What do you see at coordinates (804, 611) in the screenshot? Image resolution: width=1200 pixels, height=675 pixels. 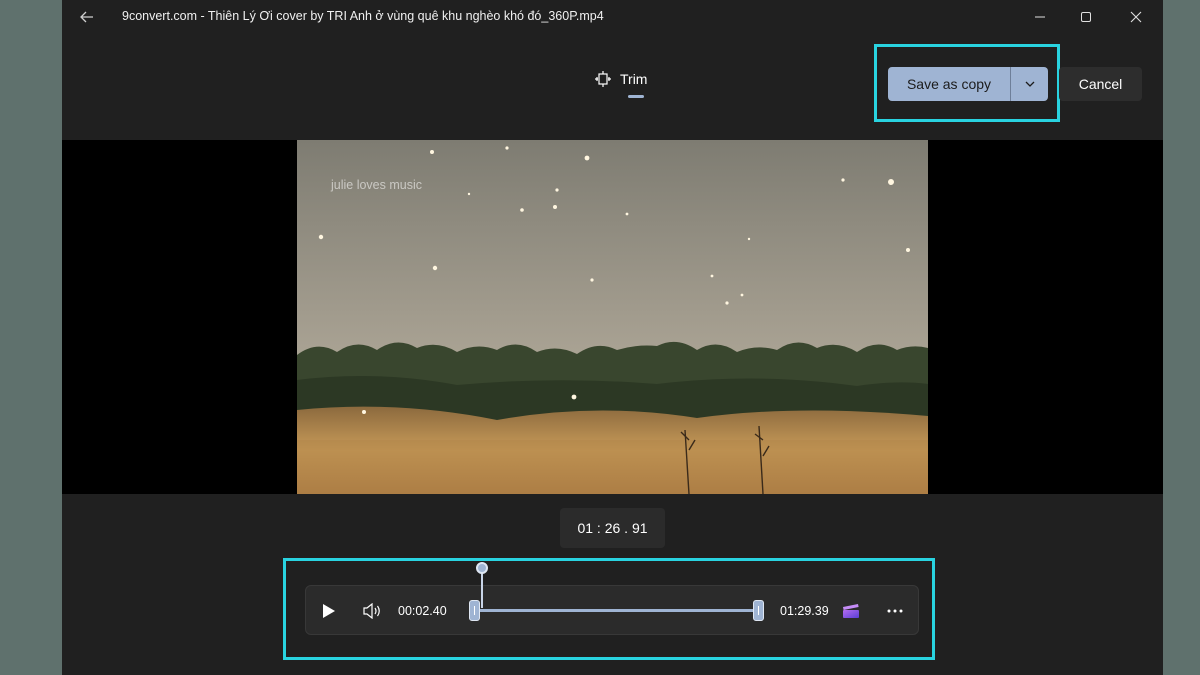 I see `trim-end-time: 01:29.39` at bounding box center [804, 611].